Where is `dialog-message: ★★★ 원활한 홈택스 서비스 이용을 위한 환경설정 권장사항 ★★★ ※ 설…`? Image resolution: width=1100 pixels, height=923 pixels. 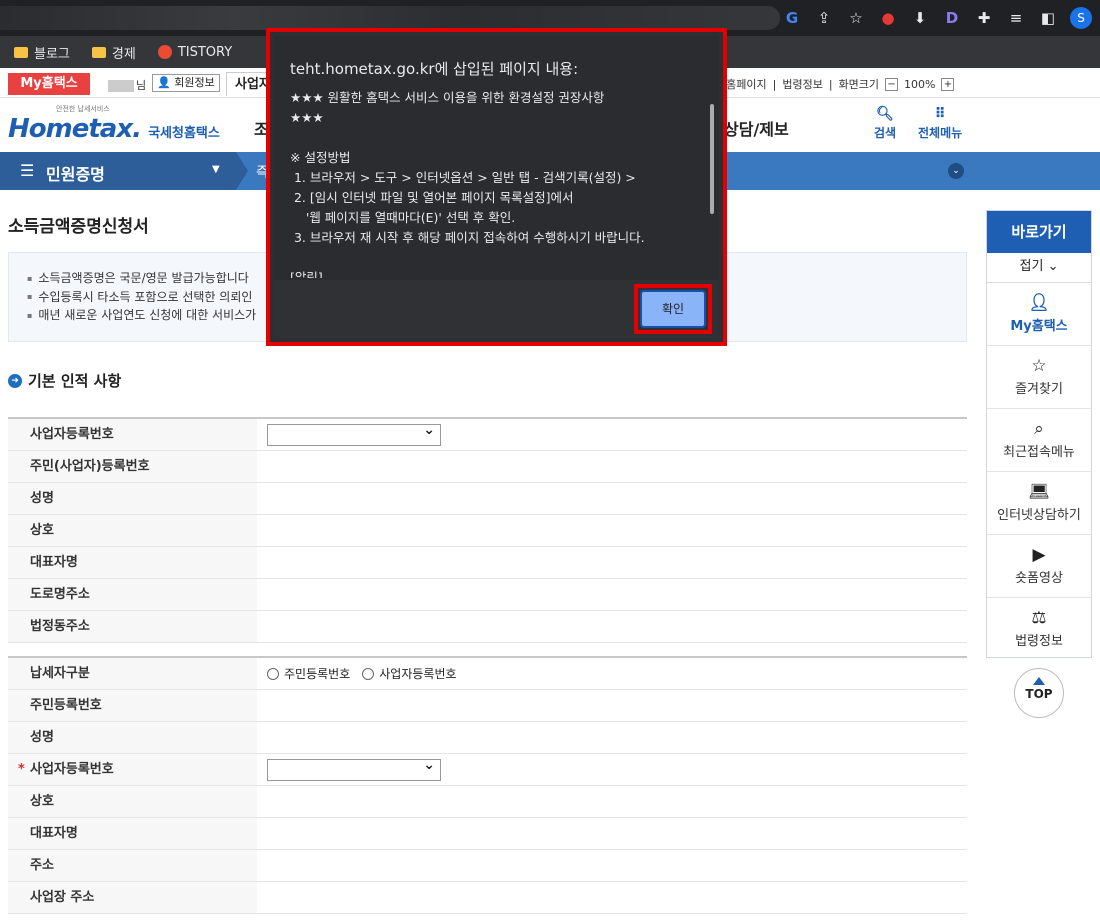
dialog-message: ★★★ 원활한 홈택스 서비스 이용을 위한 환경설정 권장사항 ★★★ ※ 설… is located at coordinates (467, 184).